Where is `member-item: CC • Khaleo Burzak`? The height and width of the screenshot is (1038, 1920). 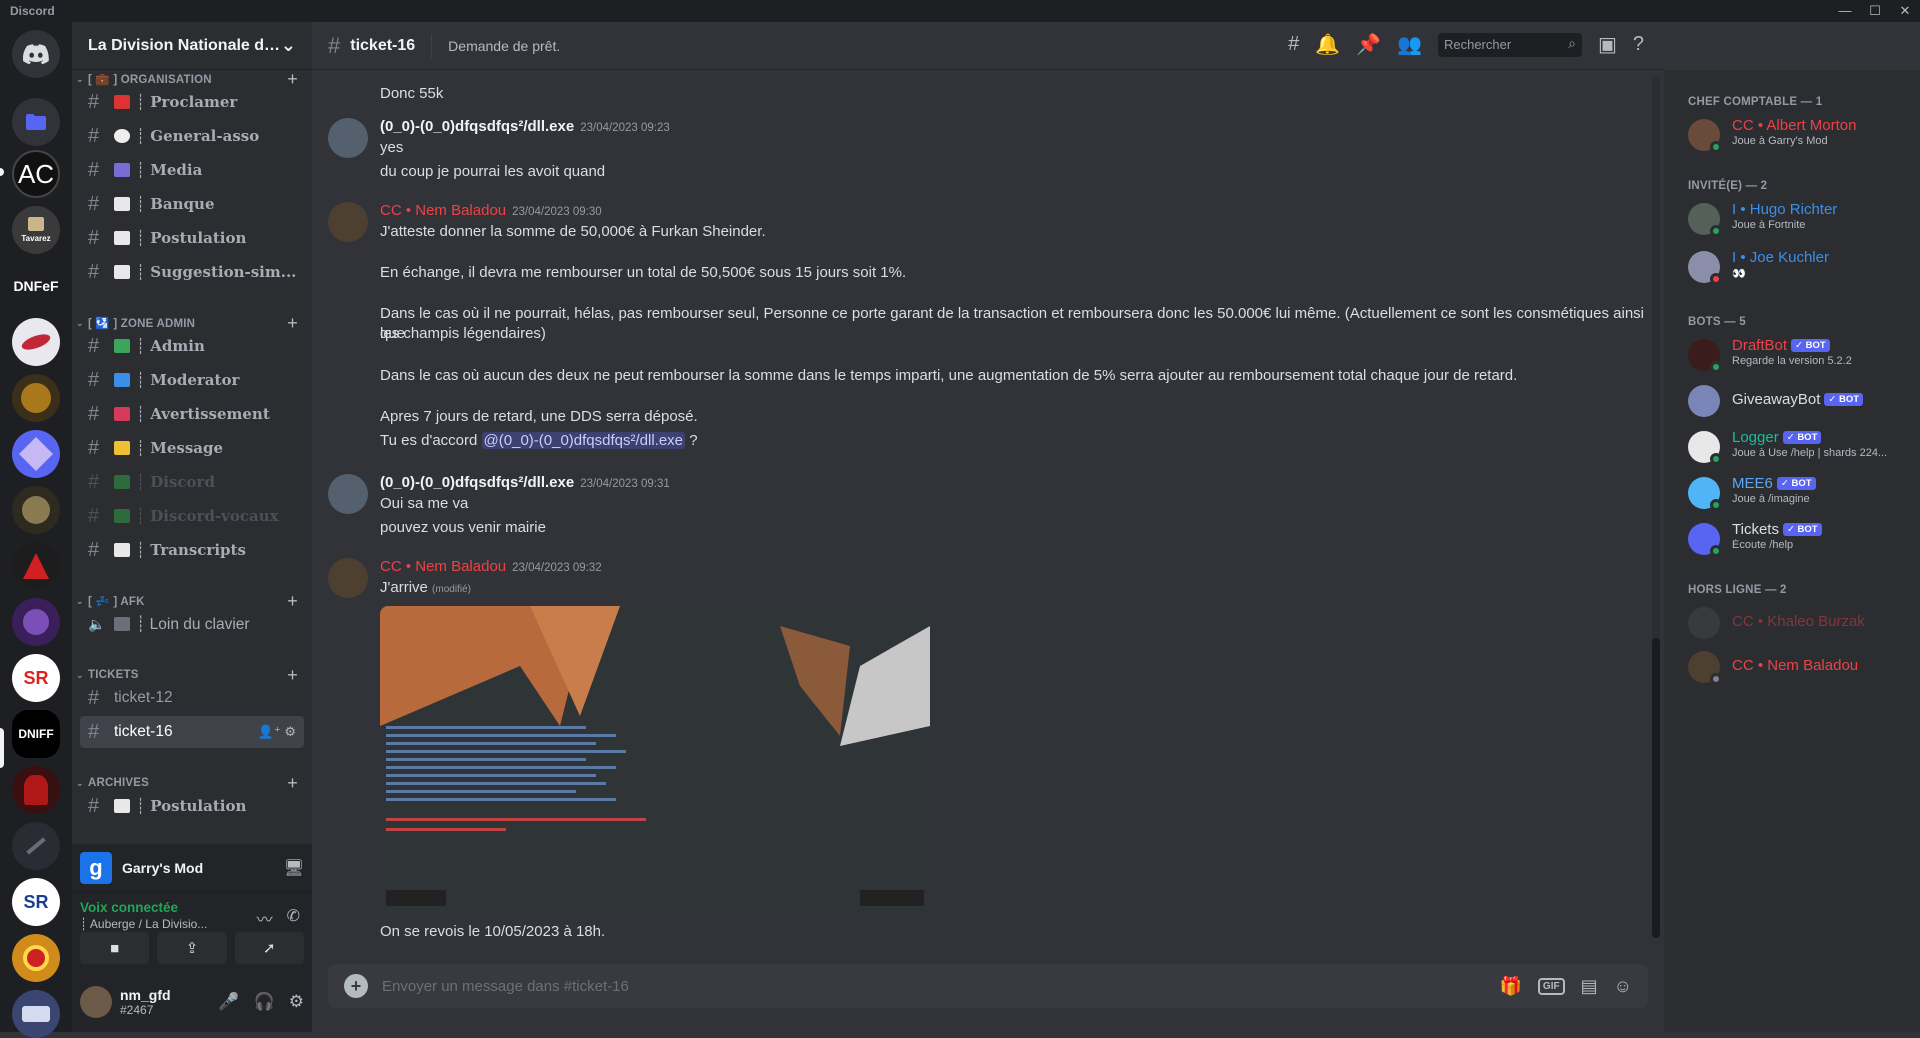
member-item: CC • Khaleo Burzak is located at coordinates (1798, 623).